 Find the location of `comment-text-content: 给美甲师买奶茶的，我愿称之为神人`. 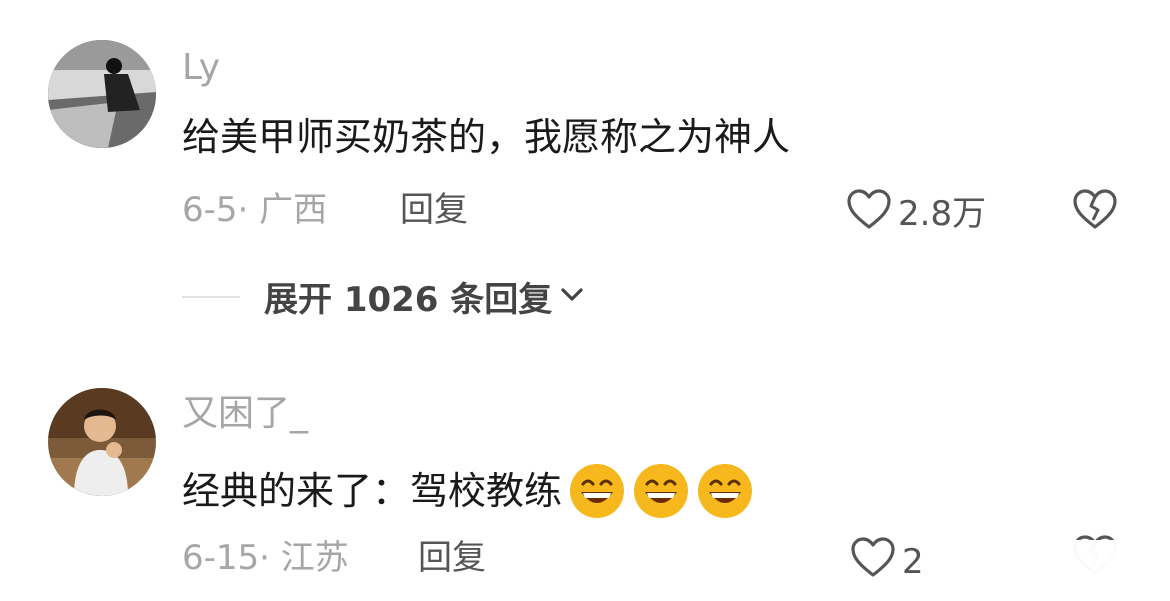

comment-text-content: 给美甲师买奶茶的，我愿称之为神人 is located at coordinates (486, 137).